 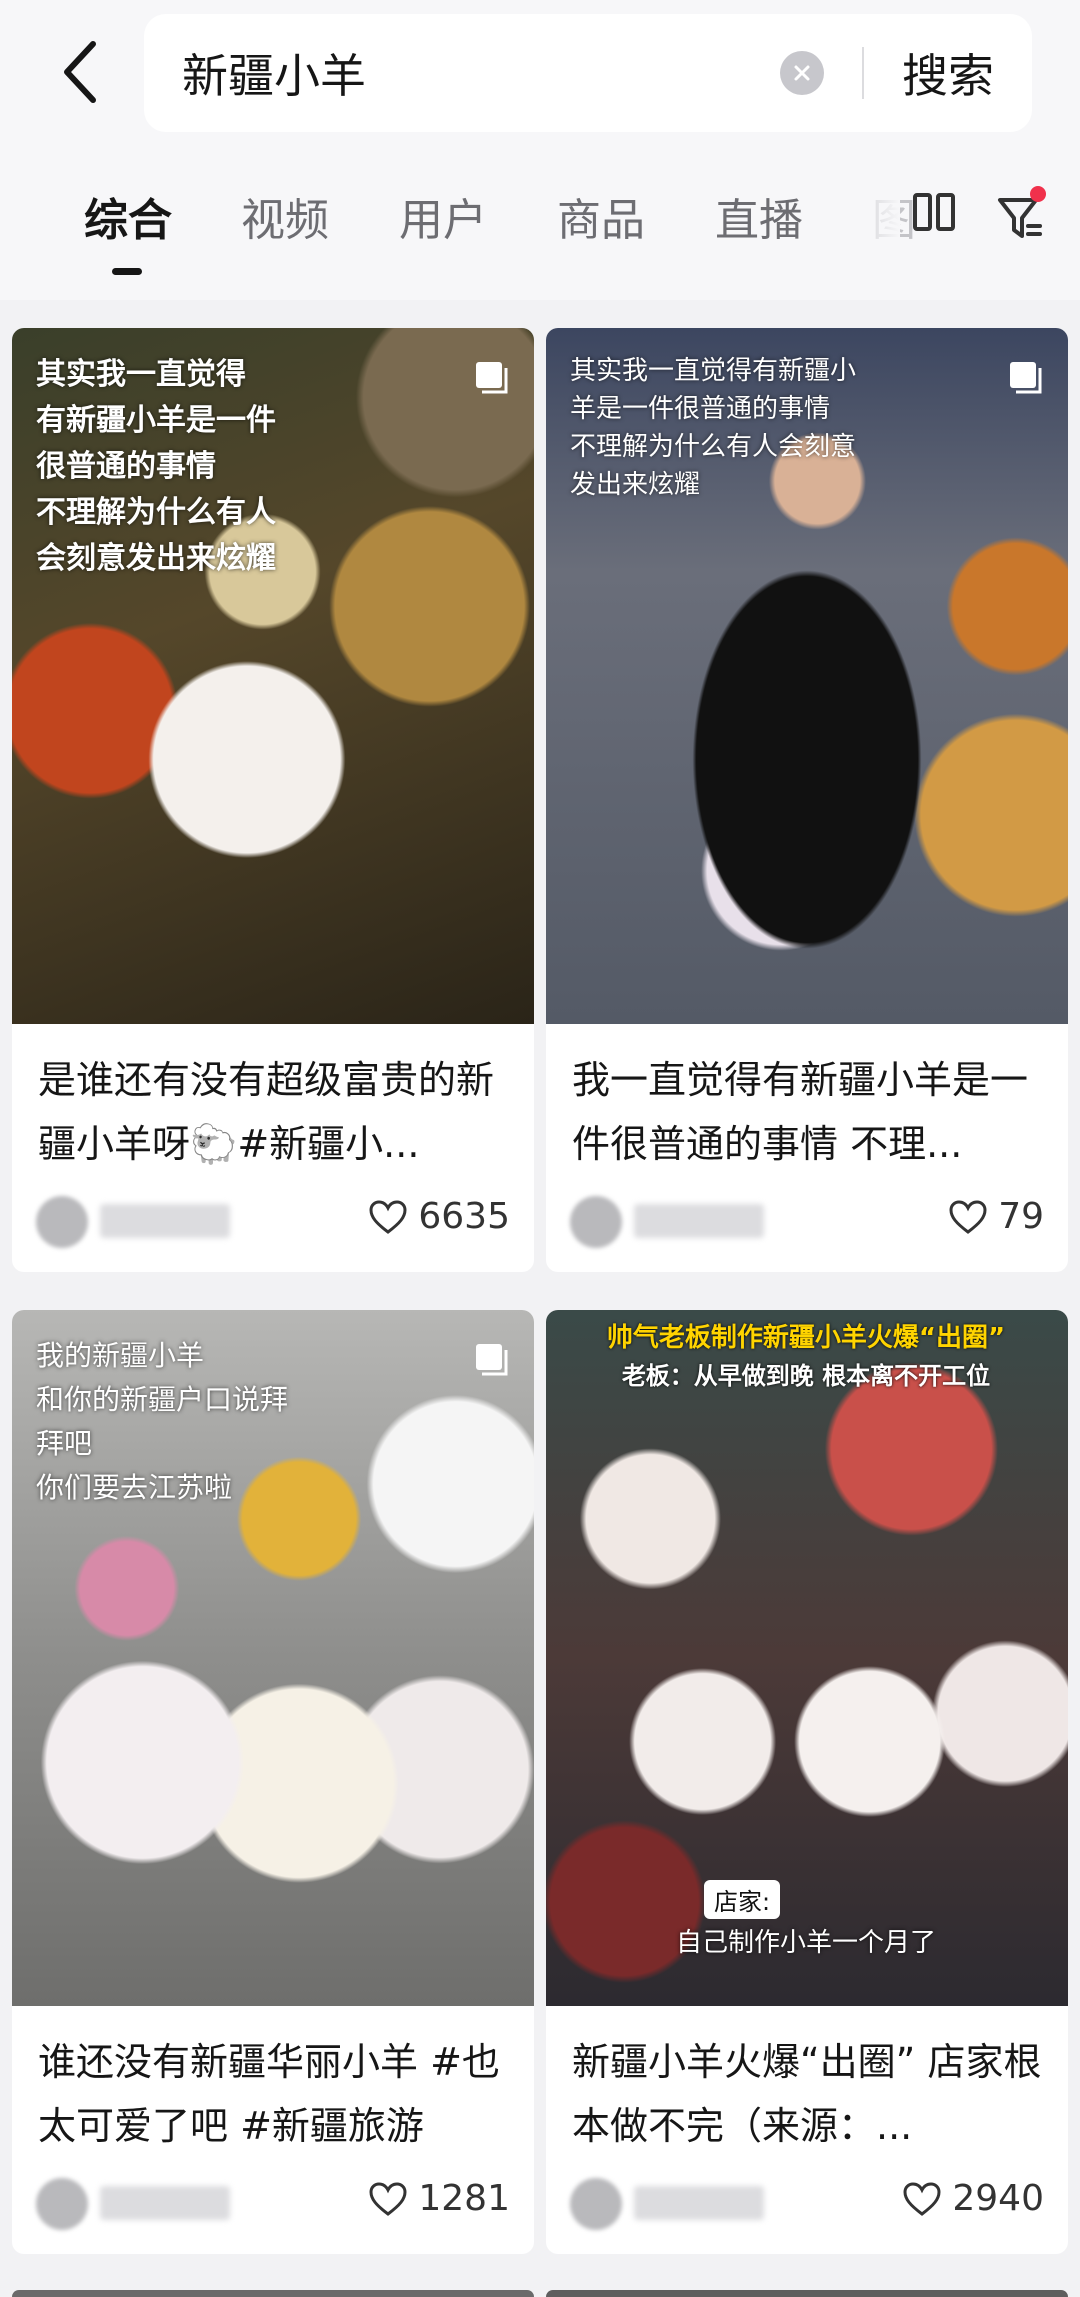 I want to click on like-button: 6635, so click(x=439, y=1216).